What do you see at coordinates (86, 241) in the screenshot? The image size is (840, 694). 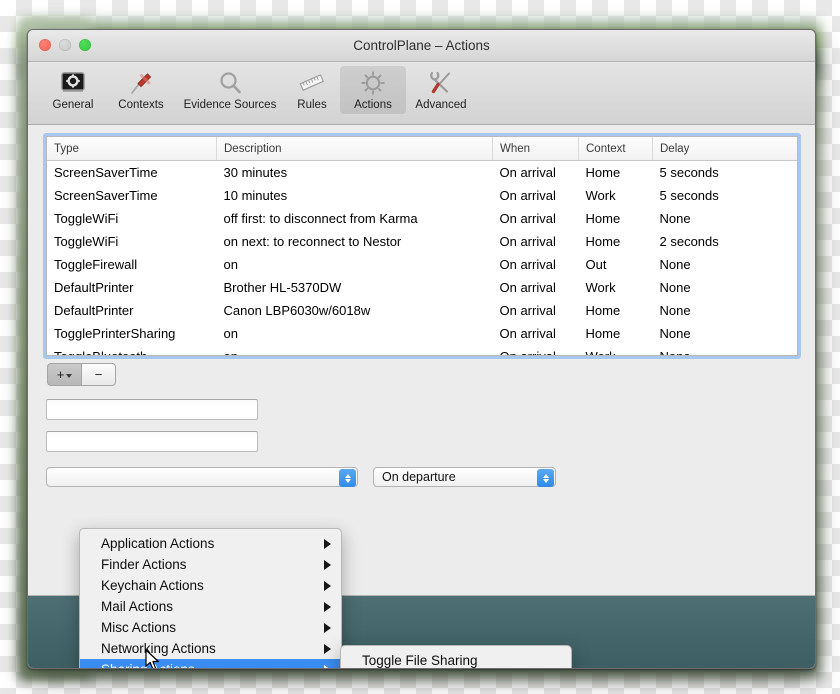 I see `cell-type: ToggleWiFi` at bounding box center [86, 241].